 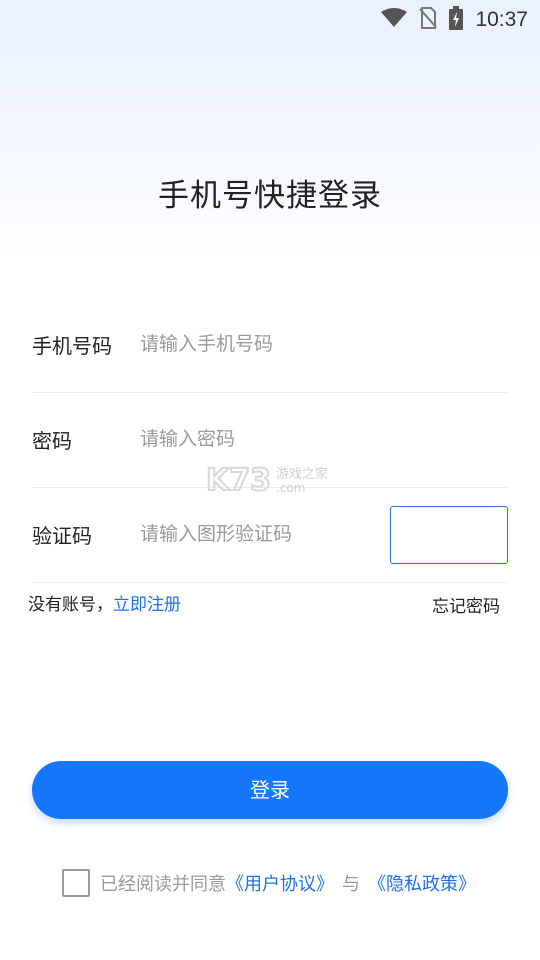 I want to click on svg-text: K73, so click(x=238, y=480).